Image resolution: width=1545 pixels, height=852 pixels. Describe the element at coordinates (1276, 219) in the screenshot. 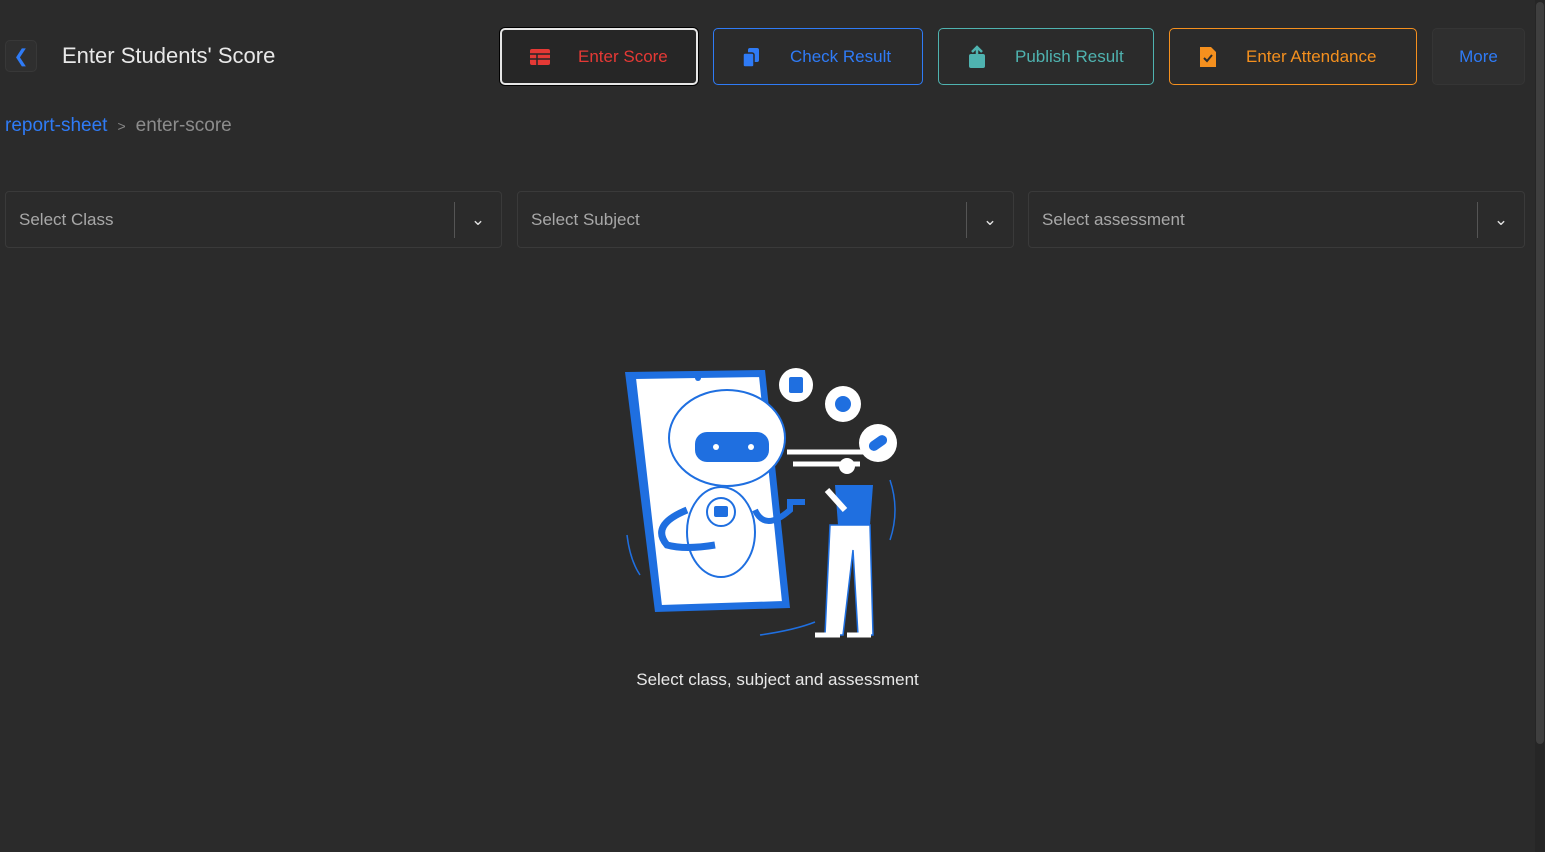

I see `assessment-select: Select assessment ⌄` at that location.